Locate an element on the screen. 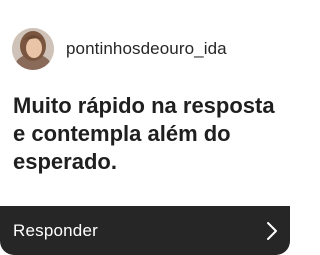 The image size is (320, 255). username: pontinhosdeouro_ida is located at coordinates (146, 49).